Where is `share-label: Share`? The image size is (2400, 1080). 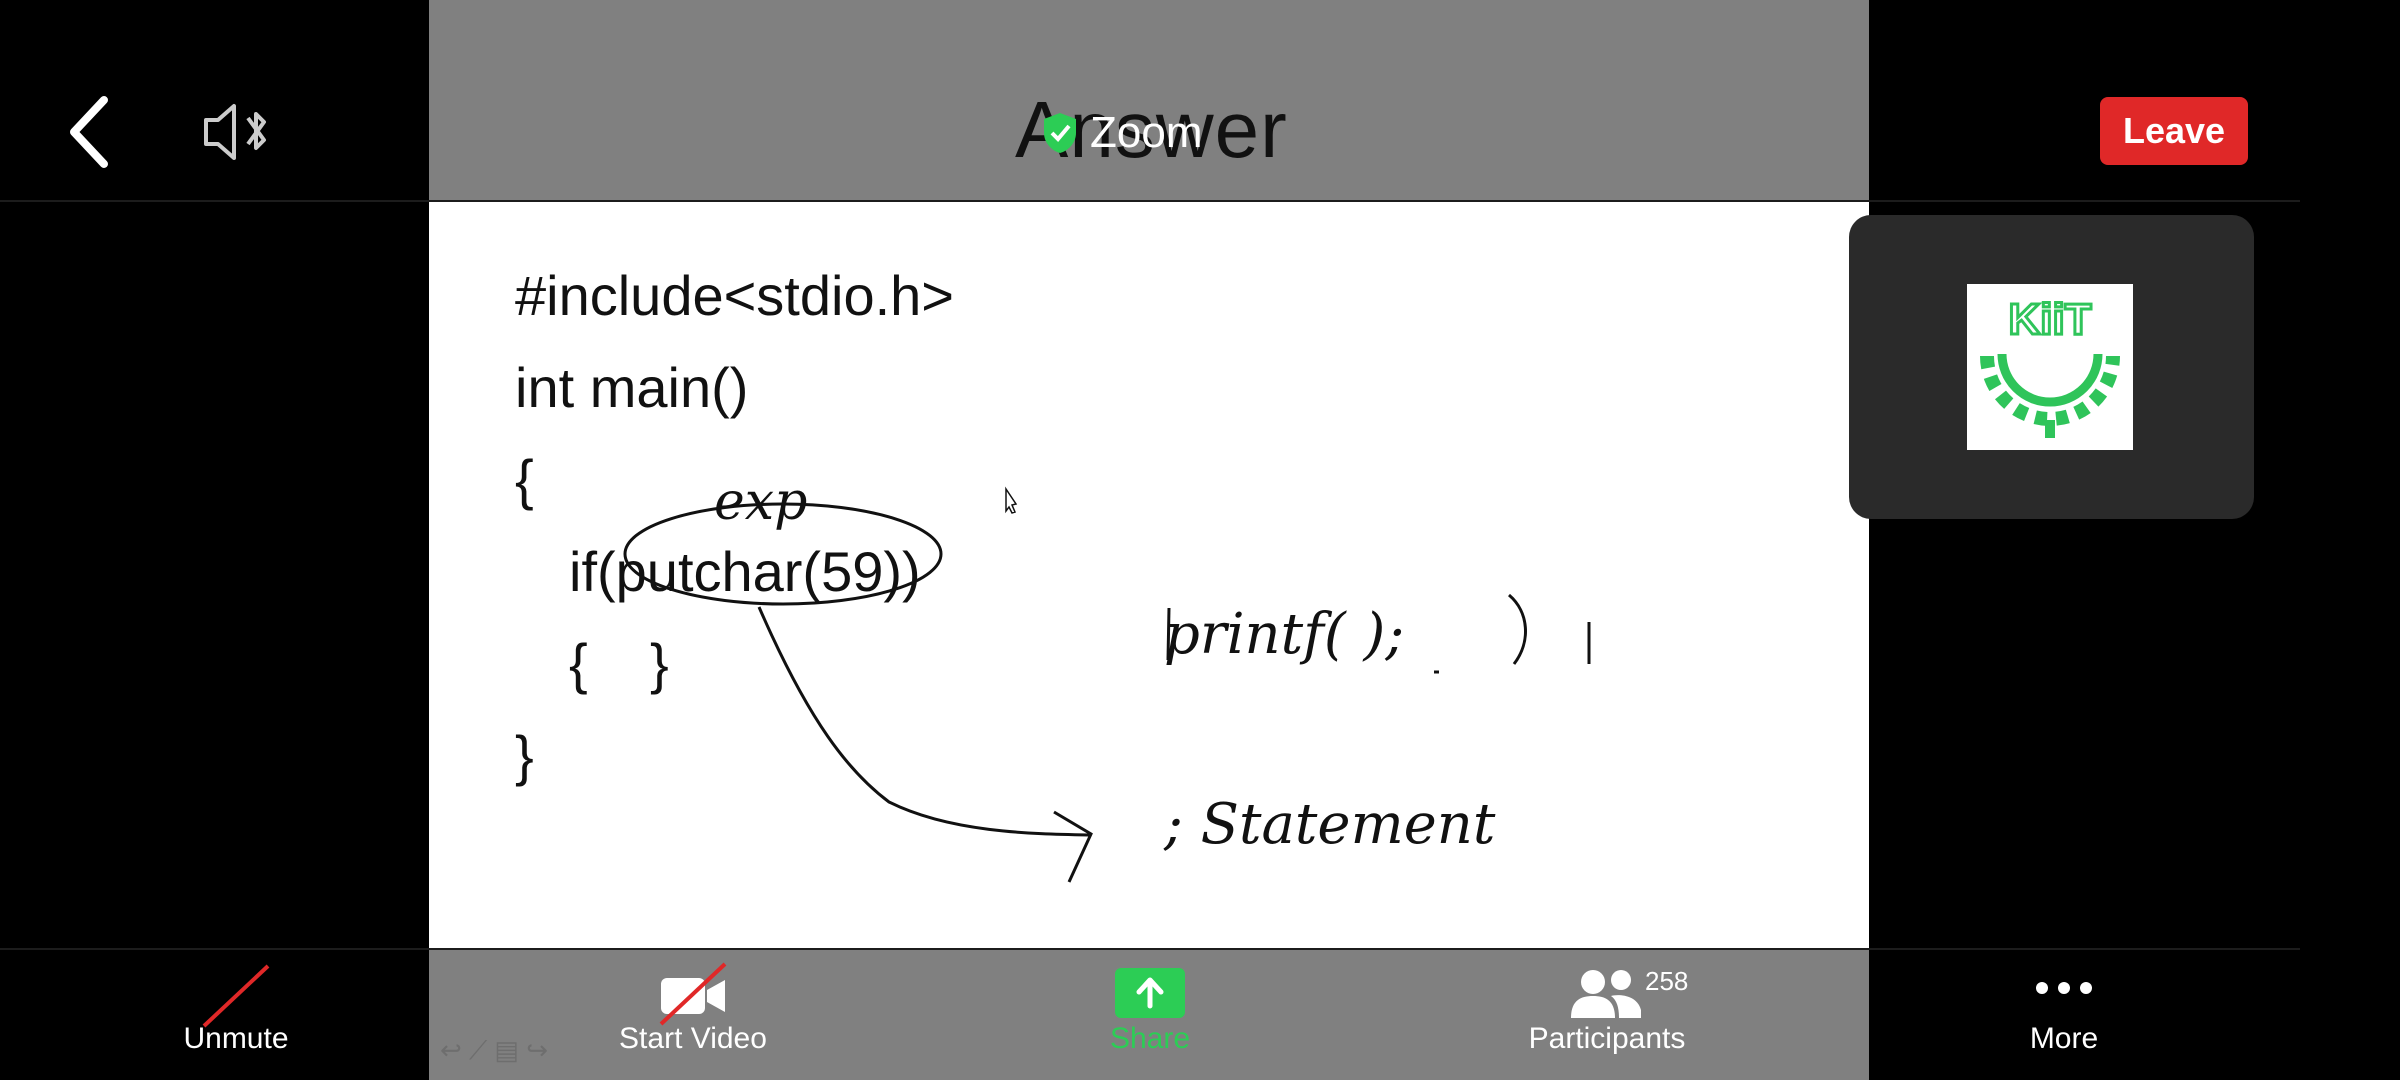
share-label: Share is located at coordinates (1150, 1038).